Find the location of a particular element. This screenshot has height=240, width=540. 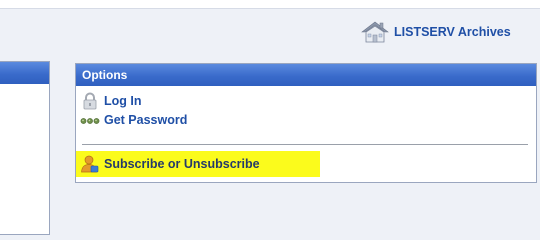

password-dots-icon is located at coordinates (90, 120).